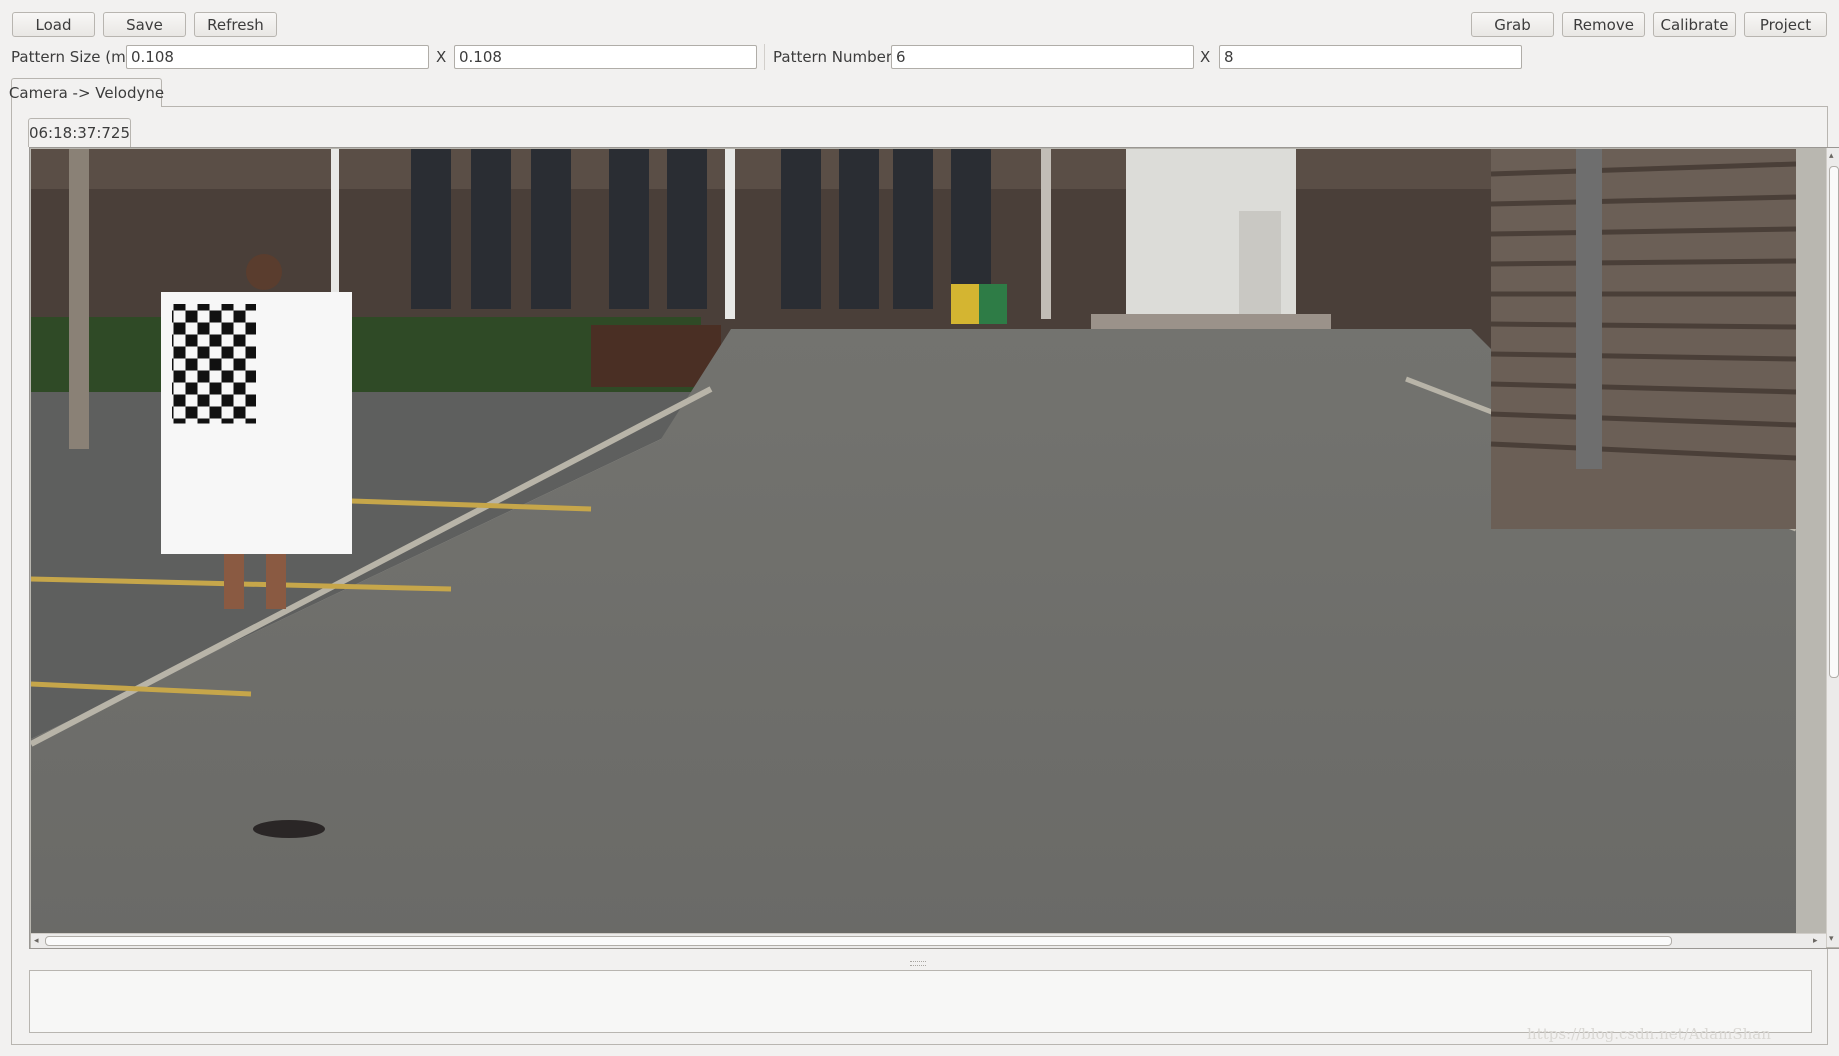 The image size is (1839, 1056). I want to click on pattern-number-rows-input, so click(1370, 57).